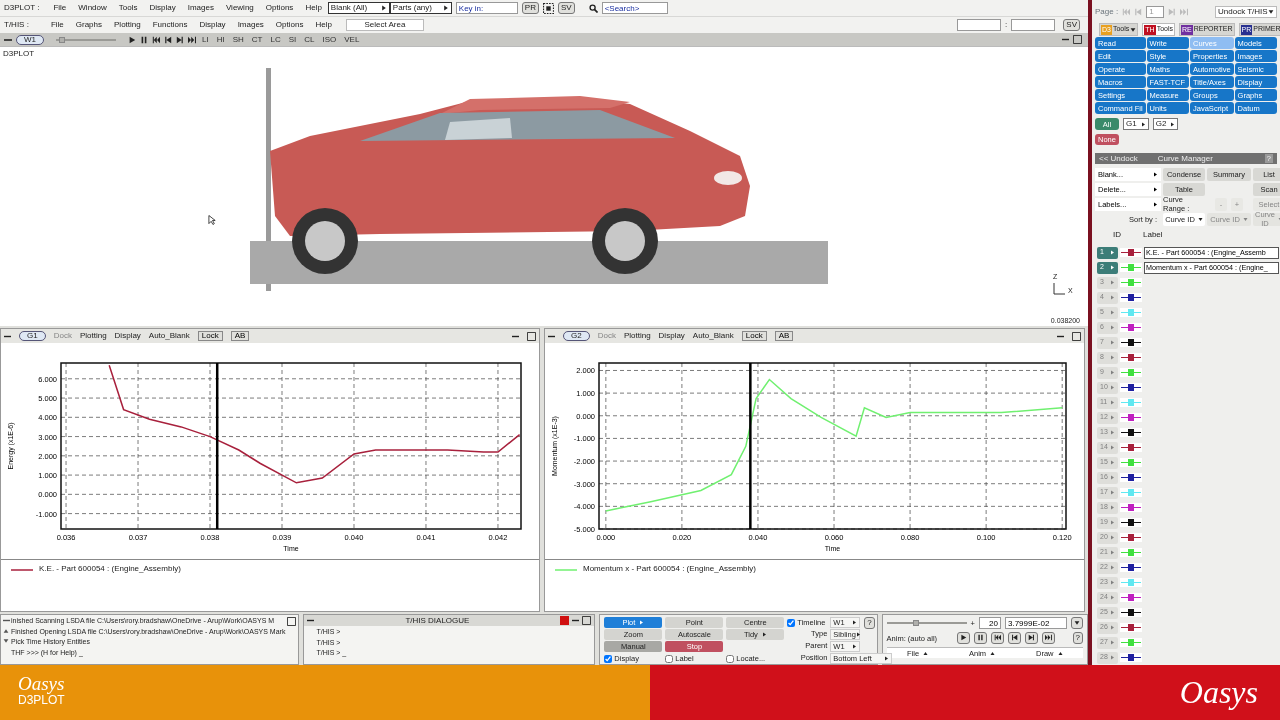 This screenshot has width=1280, height=720. I want to click on stop-icon, so click(565, 620).